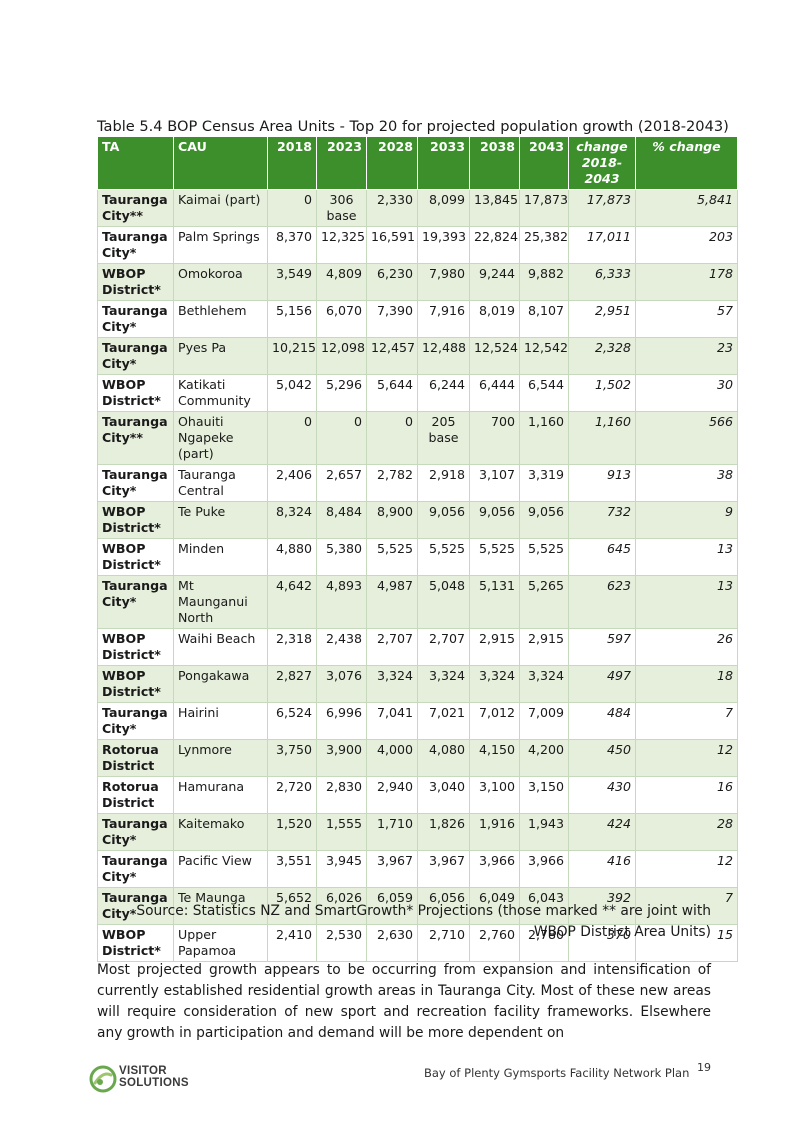 Image resolution: width=806 pixels, height=1141 pixels. I want to click on cell-y2018: 3,750, so click(292, 758).